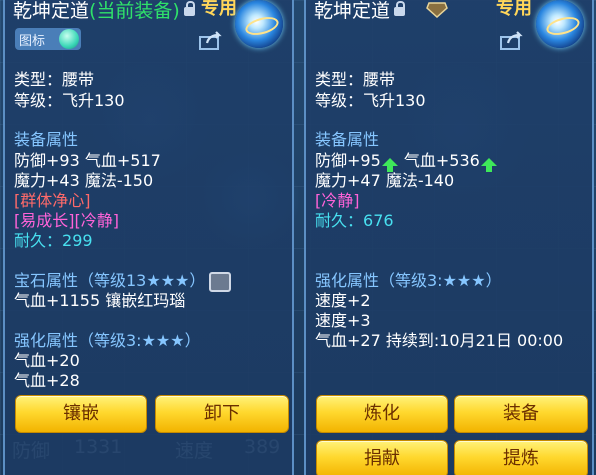 The width and height of the screenshot is (596, 475). Describe the element at coordinates (378, 220) in the screenshot. I see `durability-value: 676` at that location.